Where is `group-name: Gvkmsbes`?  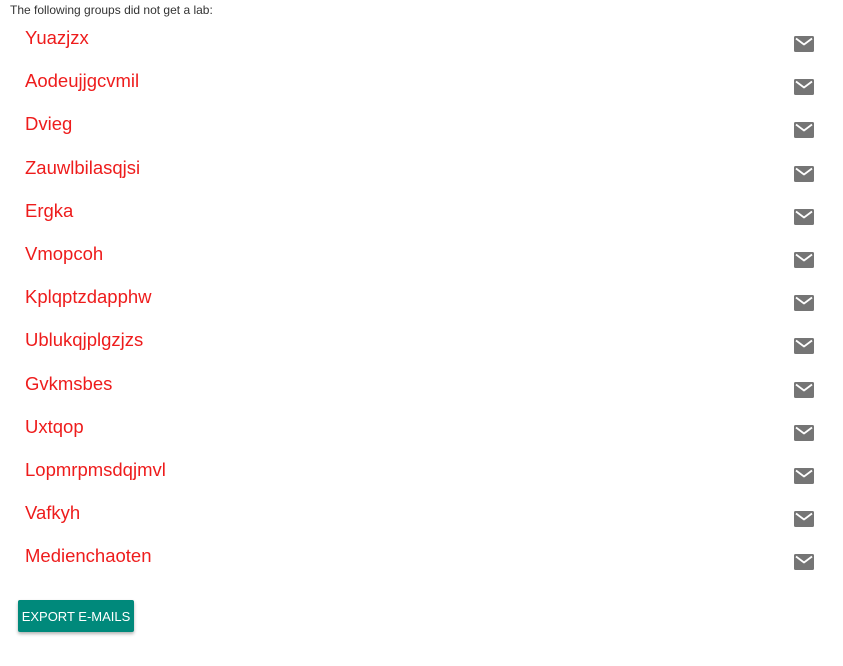
group-name: Gvkmsbes is located at coordinates (68, 384).